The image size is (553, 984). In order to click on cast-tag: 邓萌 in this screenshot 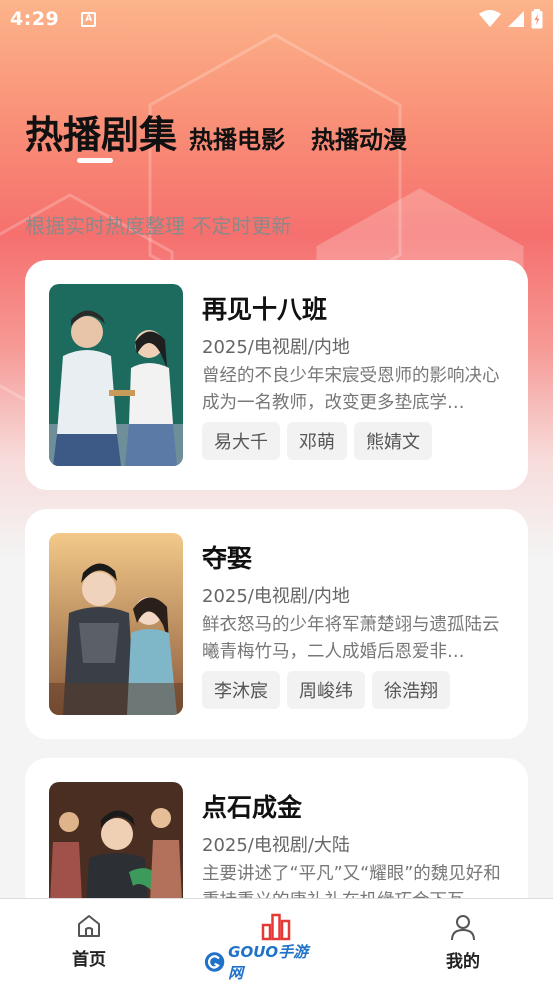, I will do `click(317, 441)`.